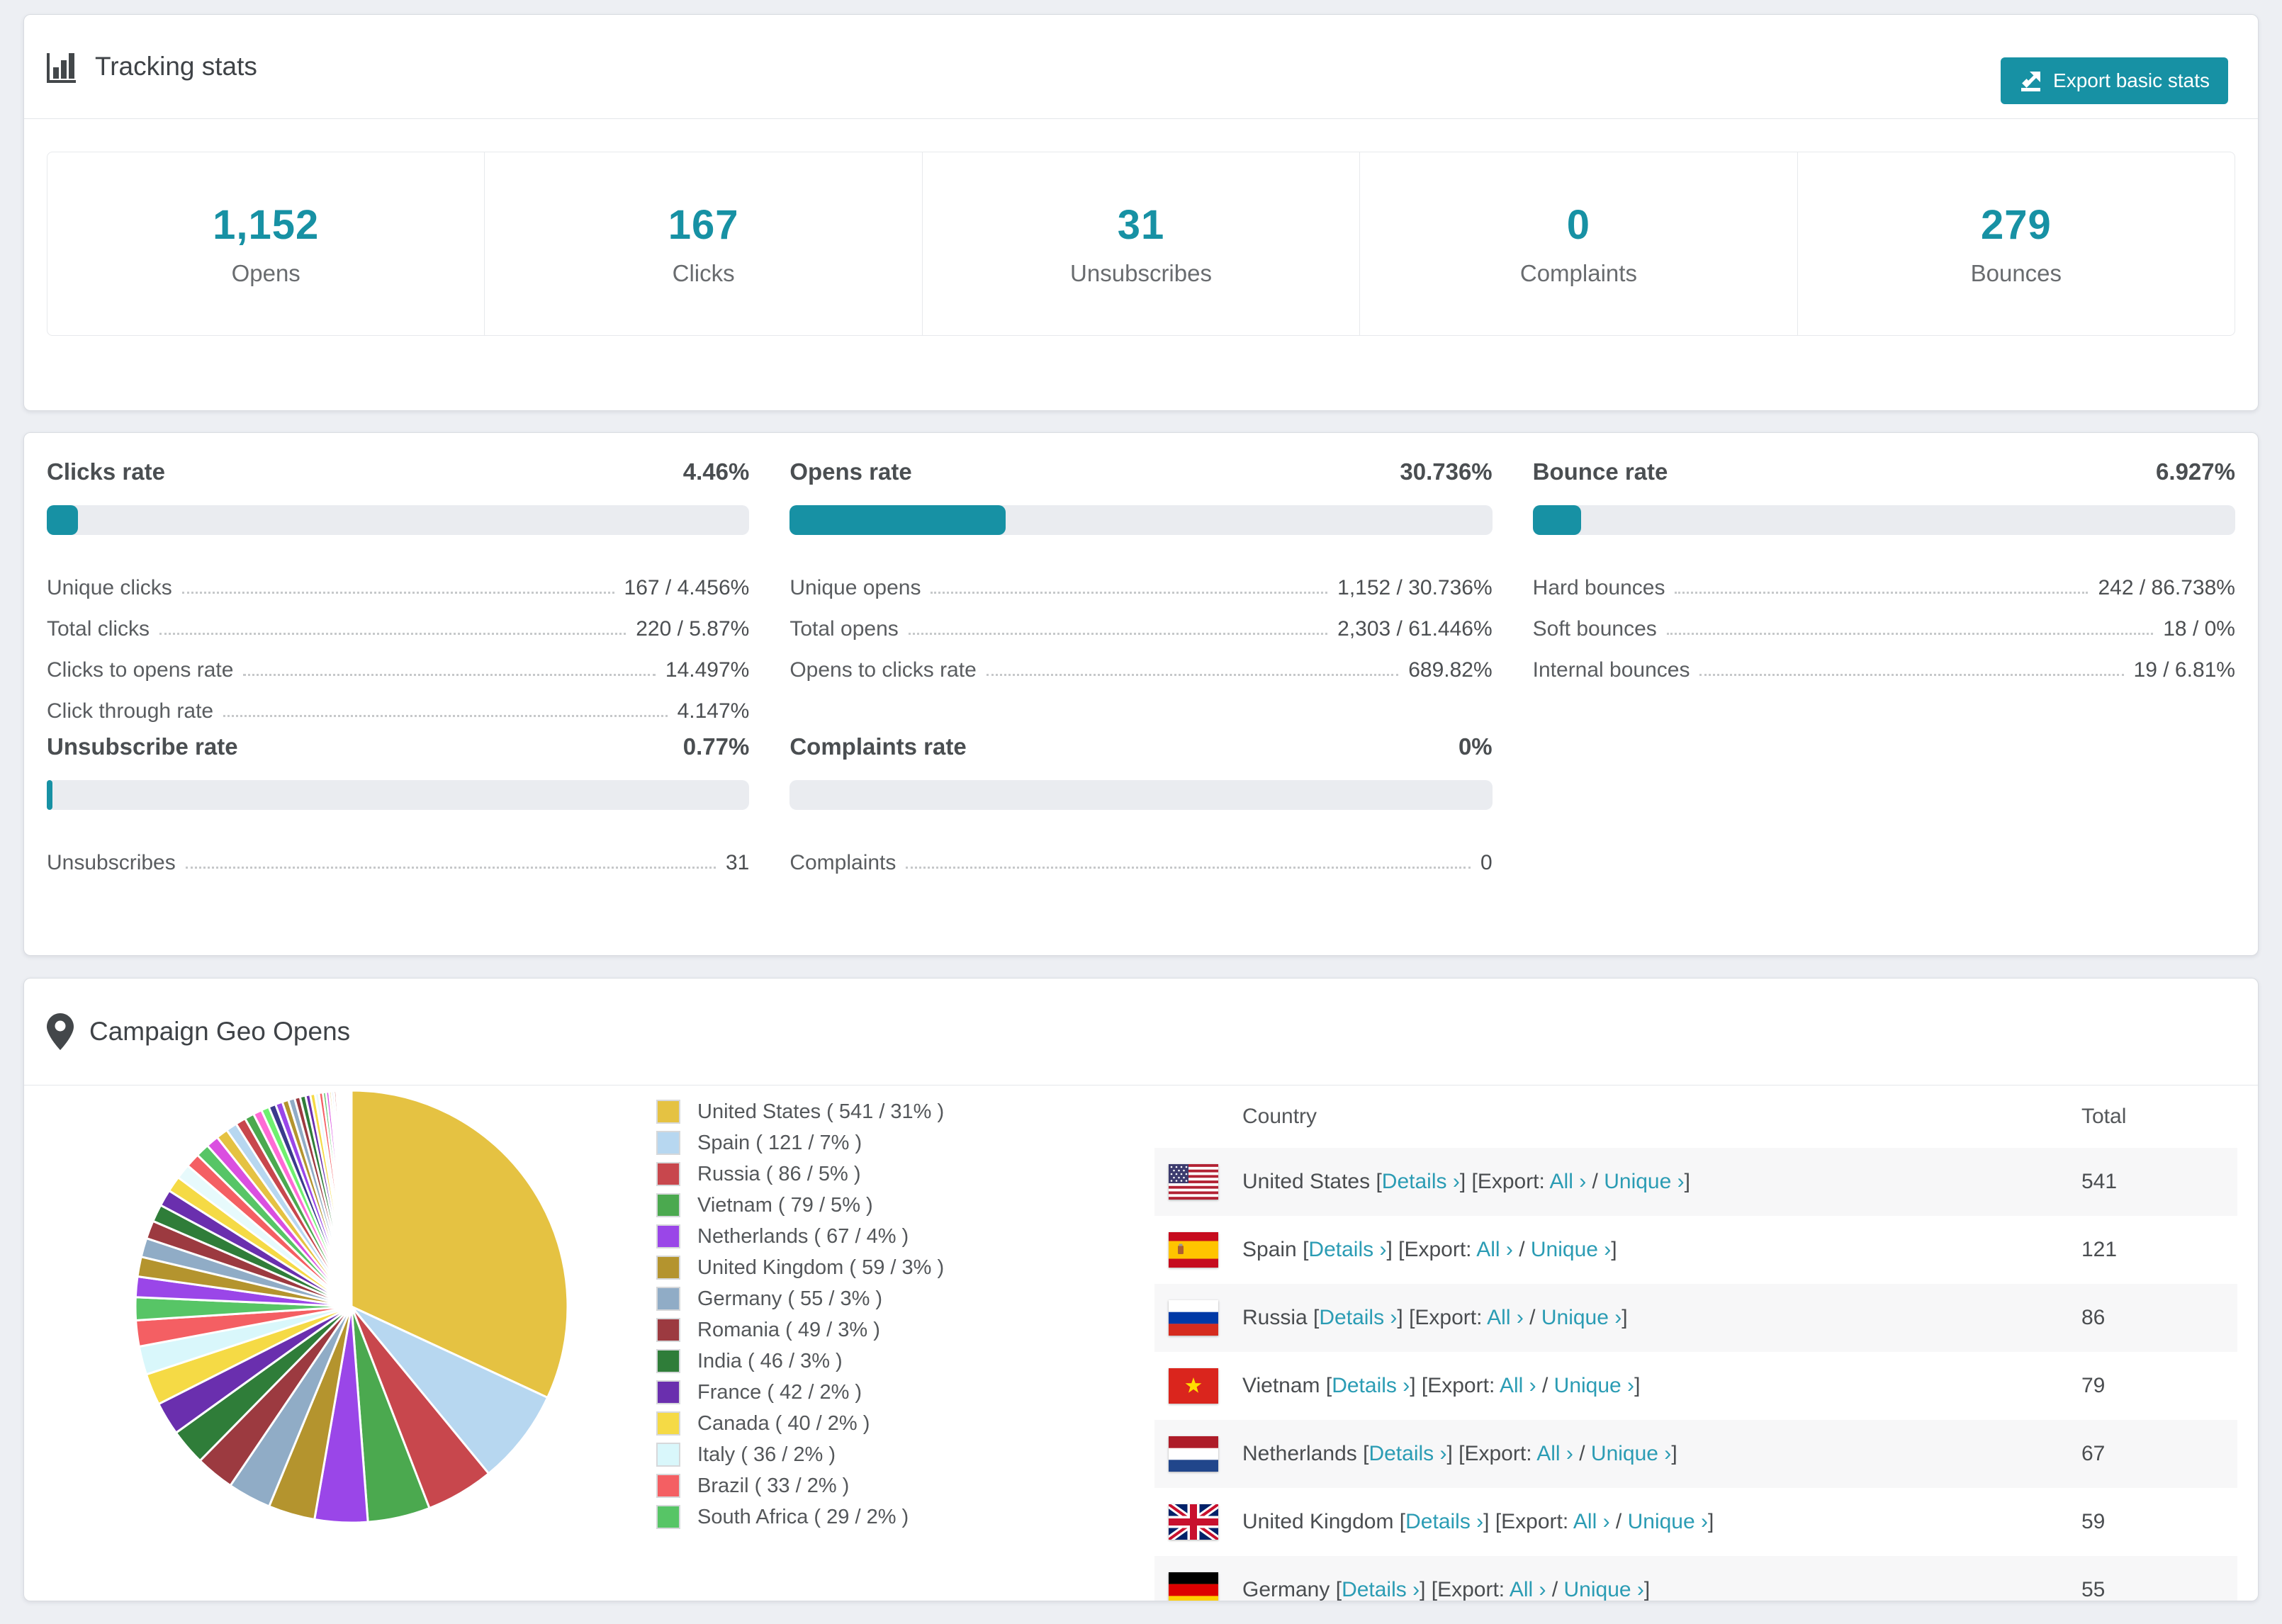 Image resolution: width=2282 pixels, height=1624 pixels. What do you see at coordinates (1614, 1249) in the screenshot?
I see `bracket-text: ]` at bounding box center [1614, 1249].